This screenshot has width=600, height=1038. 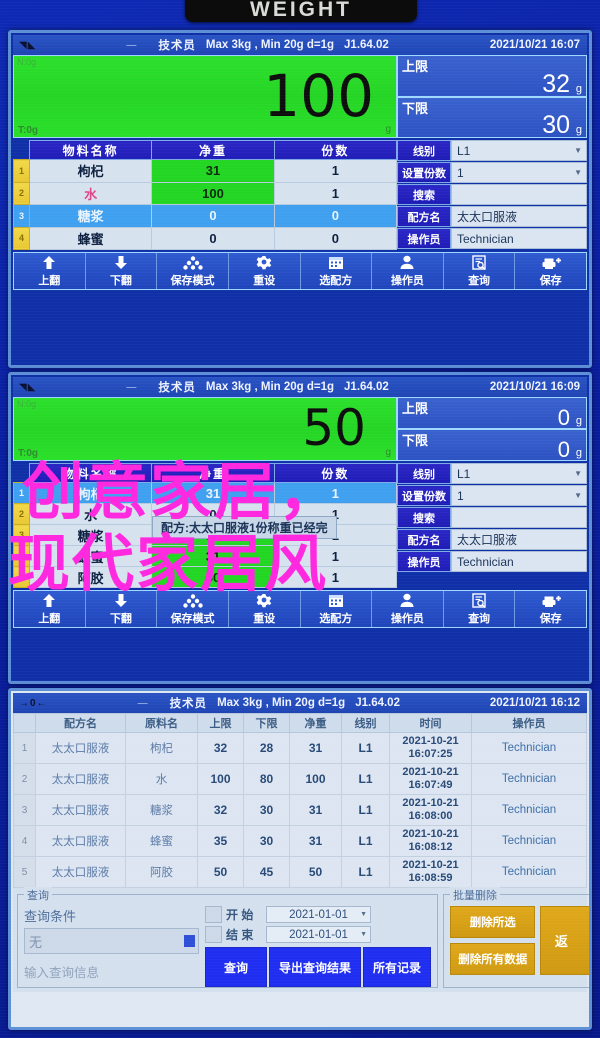 I want to click on statusbar-spec-1: Max 3kg , Min 20g d=1g, so click(x=270, y=45).